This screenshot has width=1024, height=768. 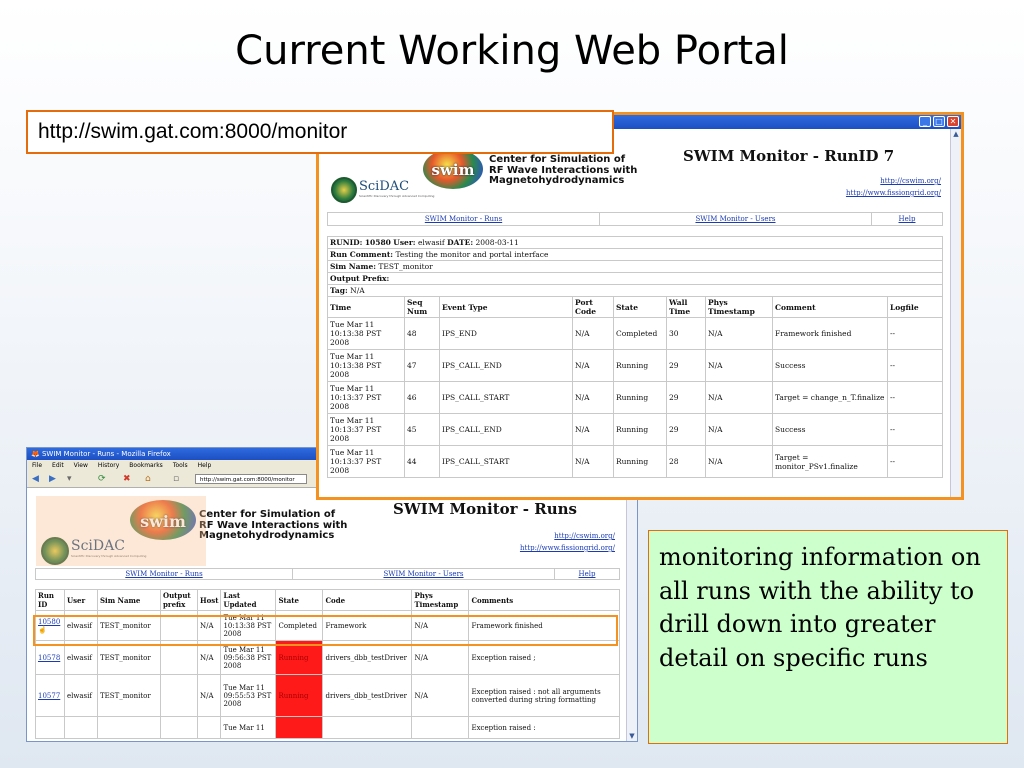 What do you see at coordinates (953, 121) in the screenshot?
I see `close-icon: ✕` at bounding box center [953, 121].